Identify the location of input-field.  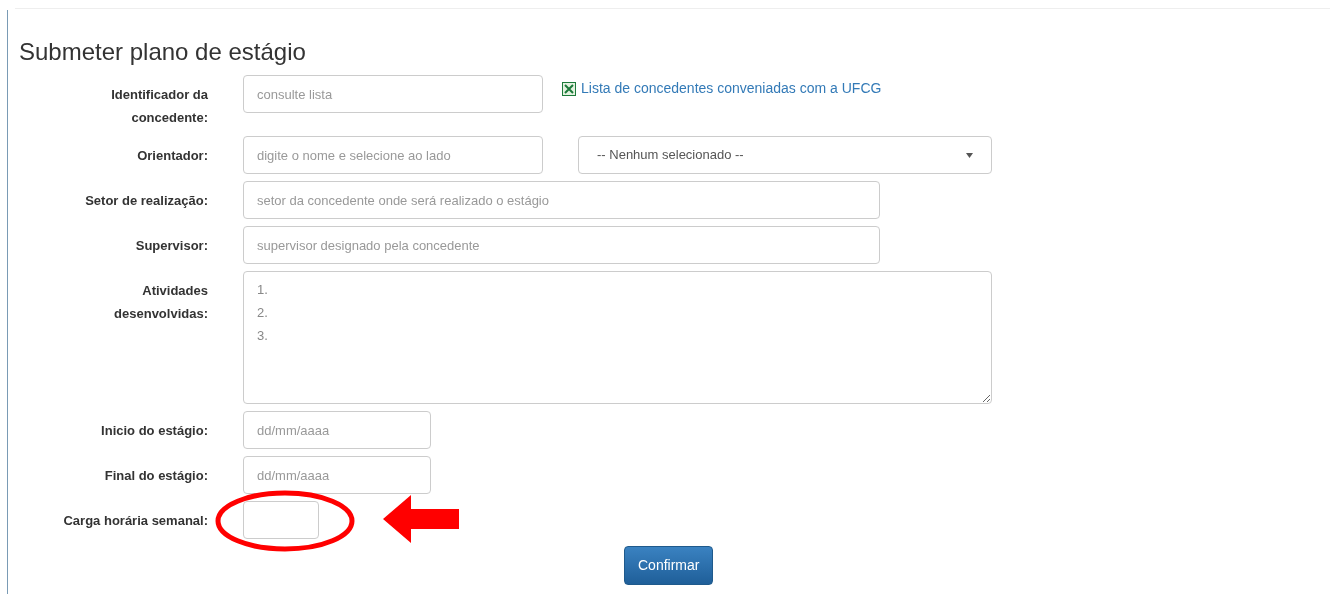
(281, 520).